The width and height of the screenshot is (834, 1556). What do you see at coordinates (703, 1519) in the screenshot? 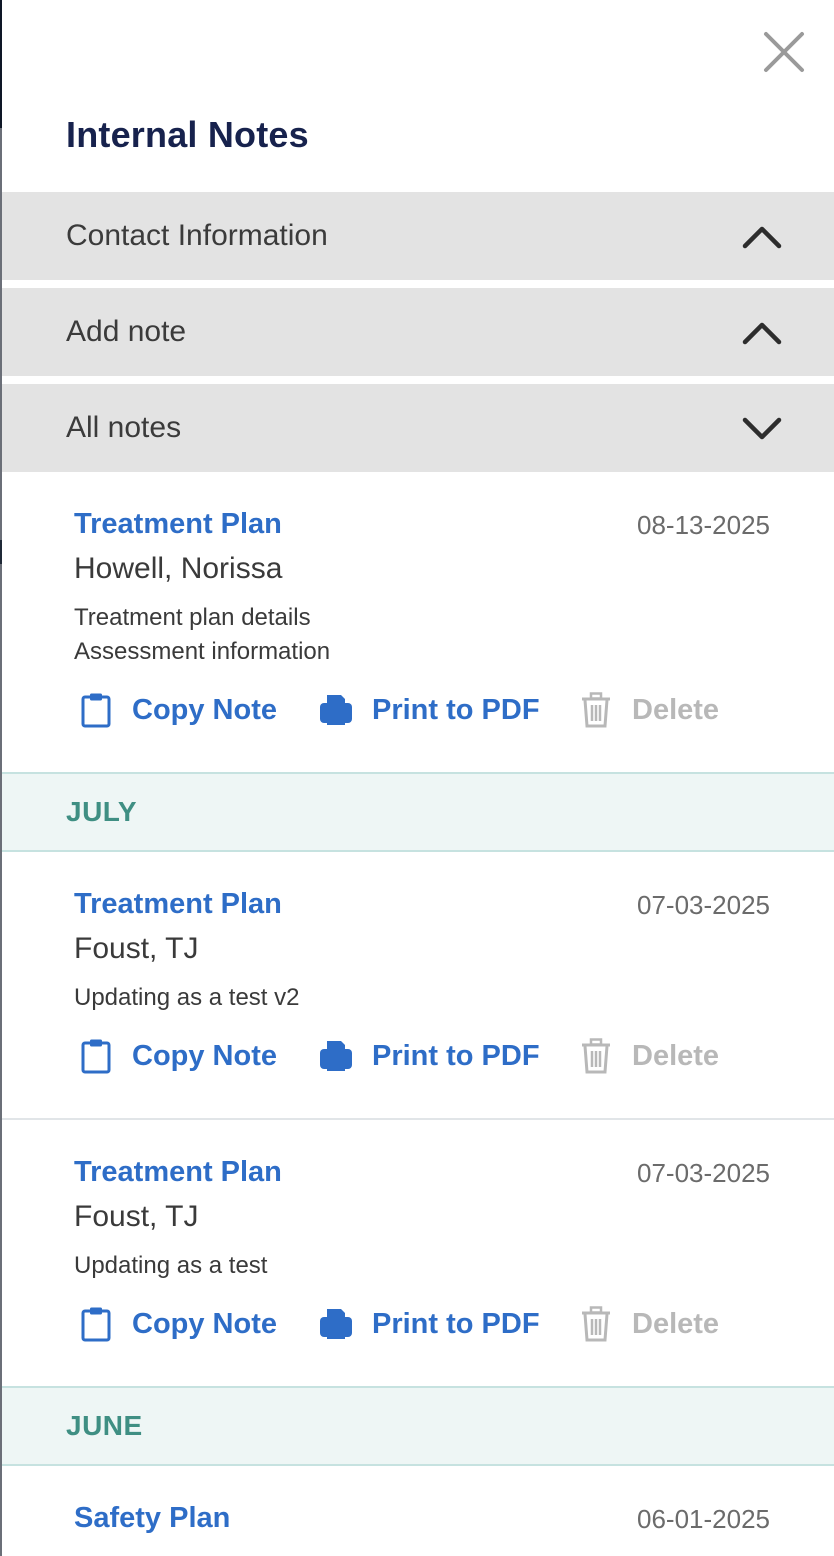
I see `note-date: 06-01-2025` at bounding box center [703, 1519].